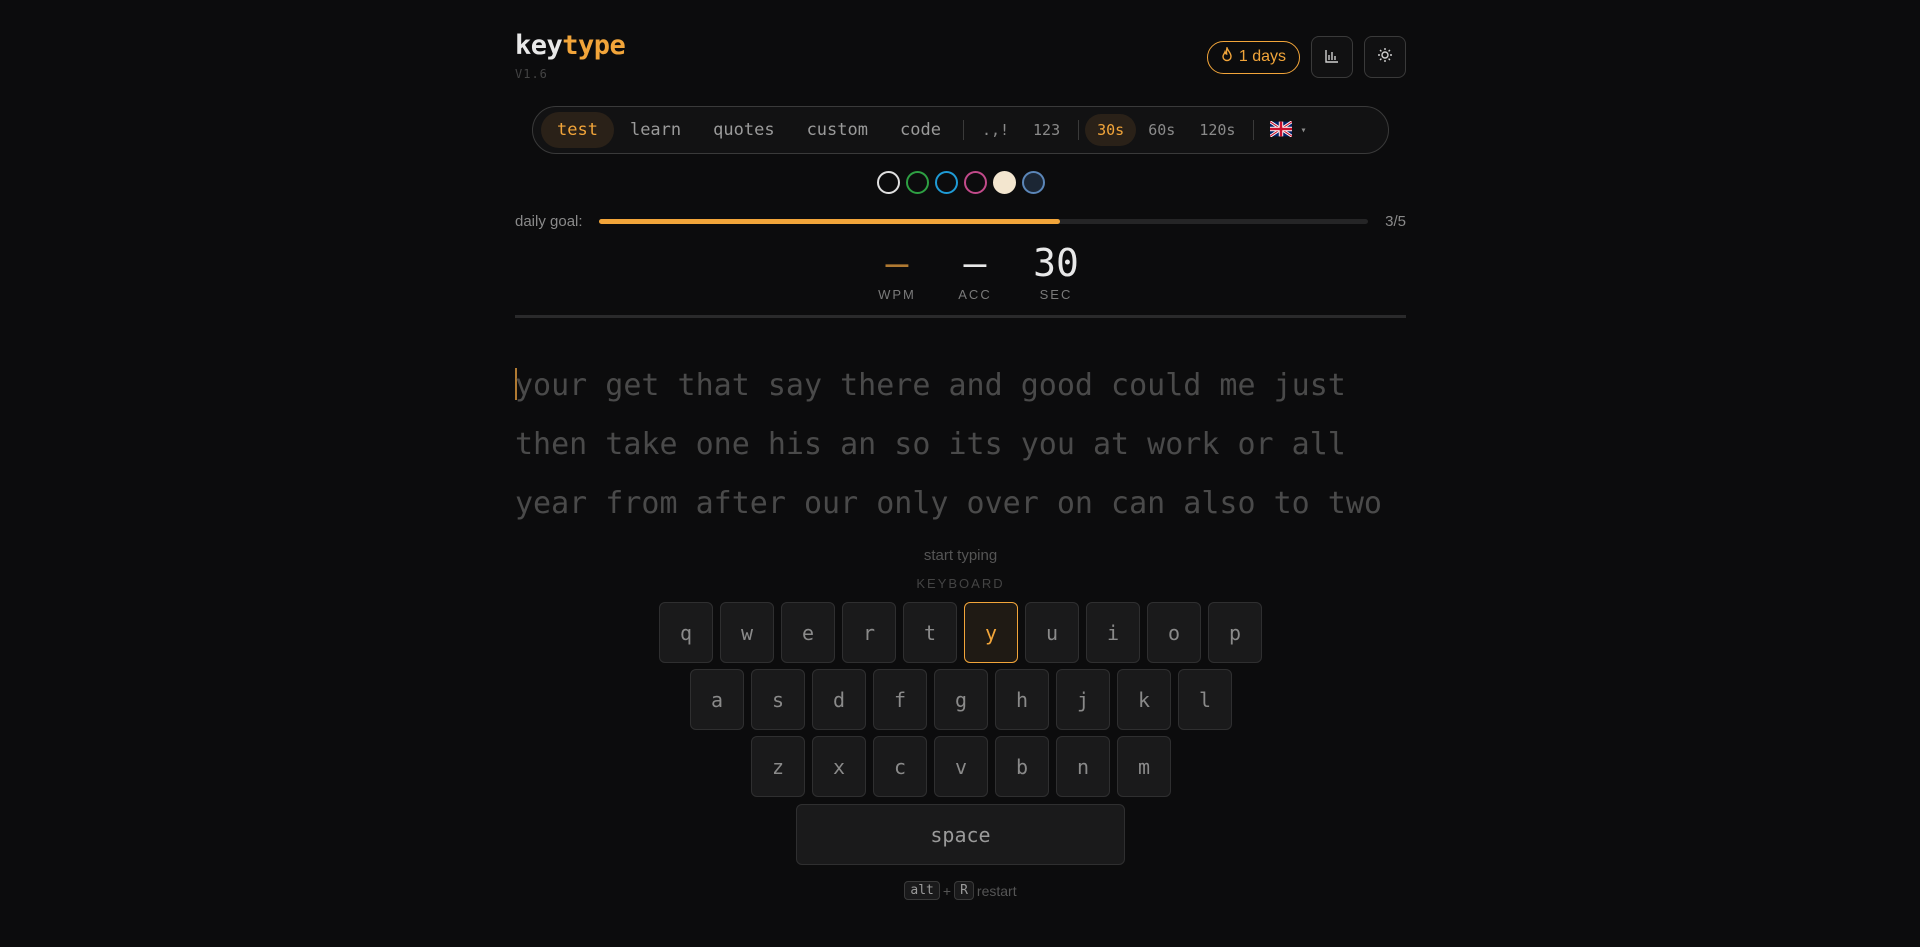 This screenshot has height=947, width=1920. What do you see at coordinates (995, 130) in the screenshot?
I see `punctuation-toggle: .,!` at bounding box center [995, 130].